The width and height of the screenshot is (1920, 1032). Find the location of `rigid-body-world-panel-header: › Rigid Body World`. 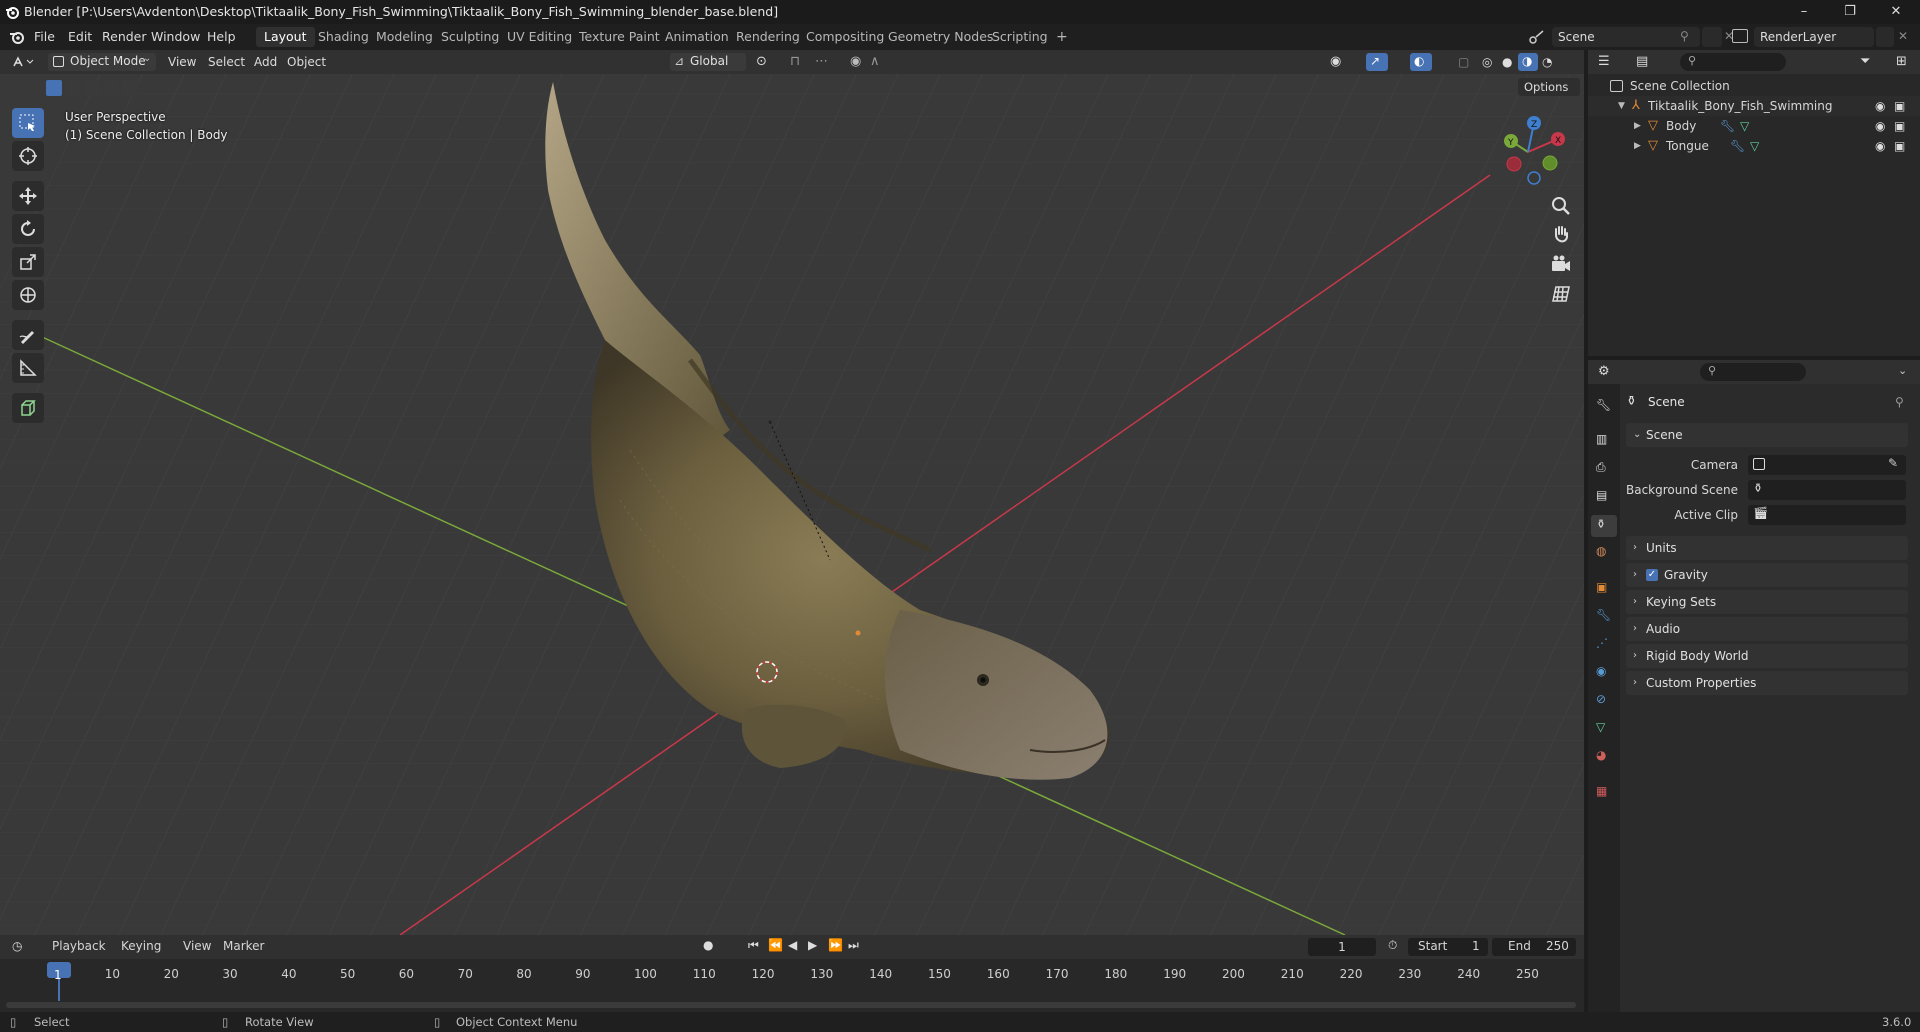

rigid-body-world-panel-header: › Rigid Body World is located at coordinates (1767, 656).